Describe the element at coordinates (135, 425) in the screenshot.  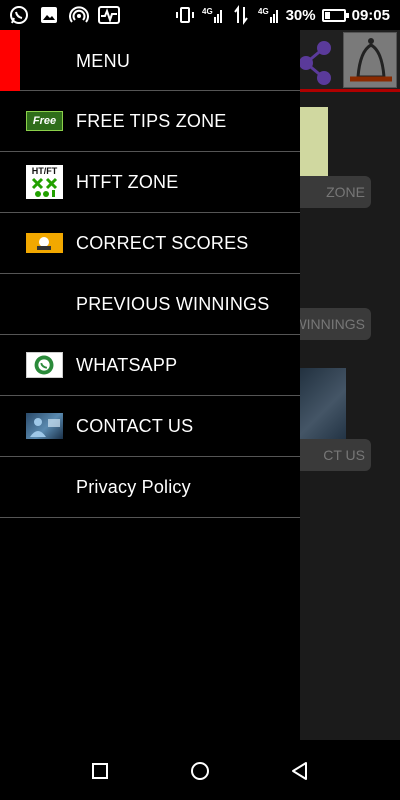
I see `menu-item-label: CONTACT US` at that location.